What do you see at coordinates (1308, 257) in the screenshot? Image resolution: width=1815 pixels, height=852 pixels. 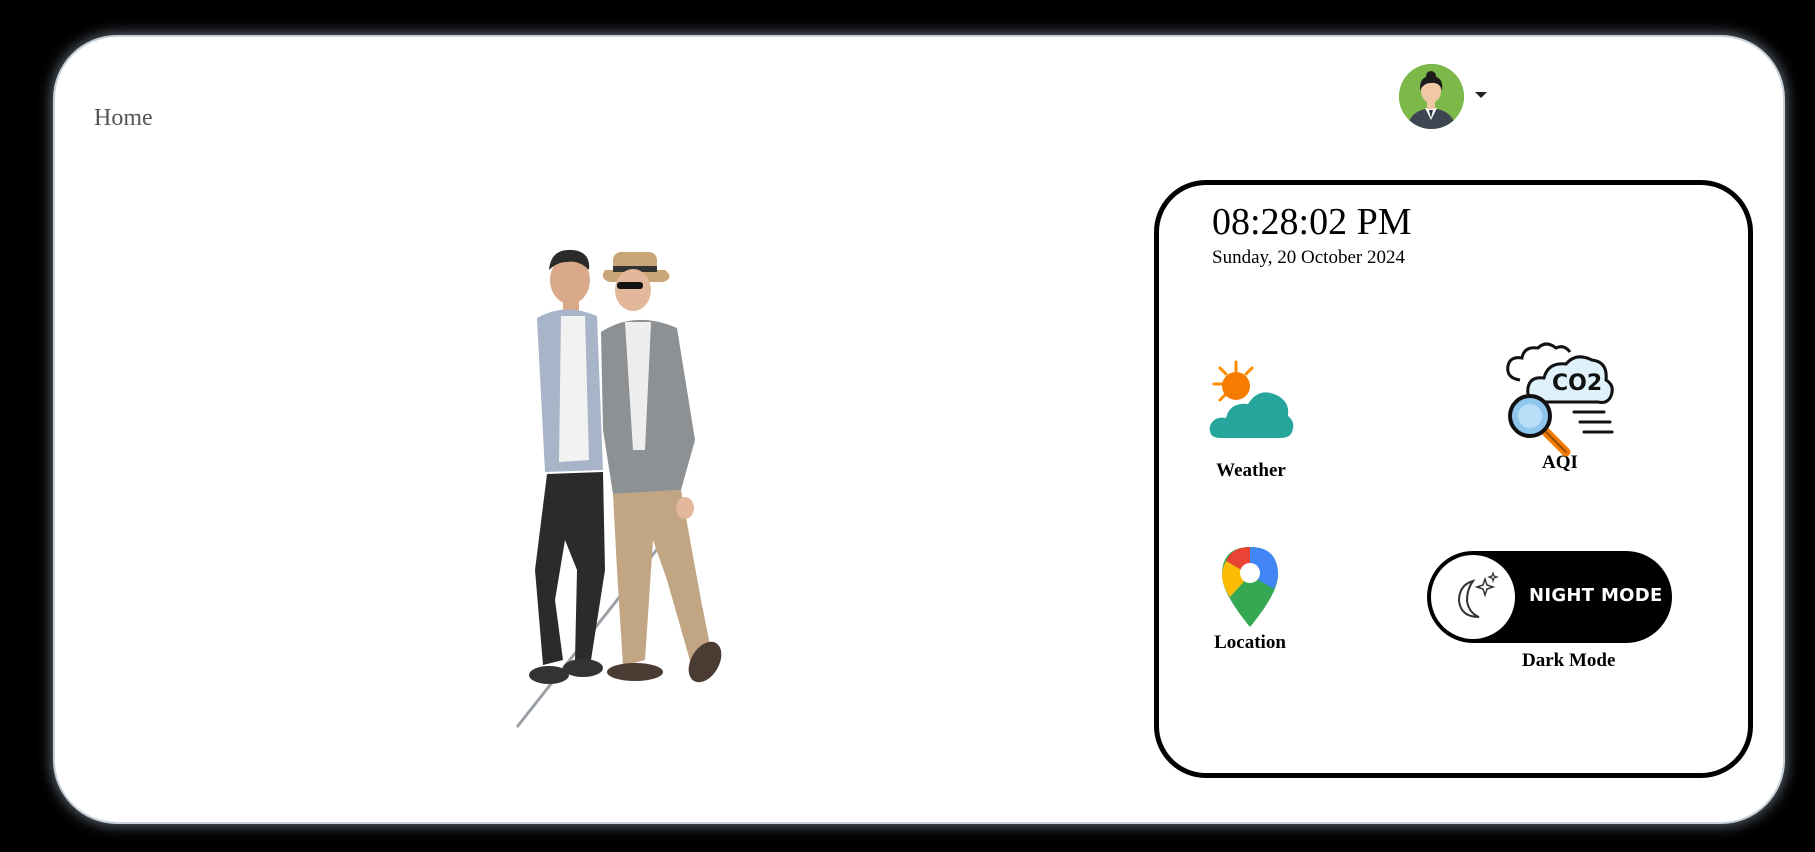 I see `clock-date: Sunday, 20 October 2024` at bounding box center [1308, 257].